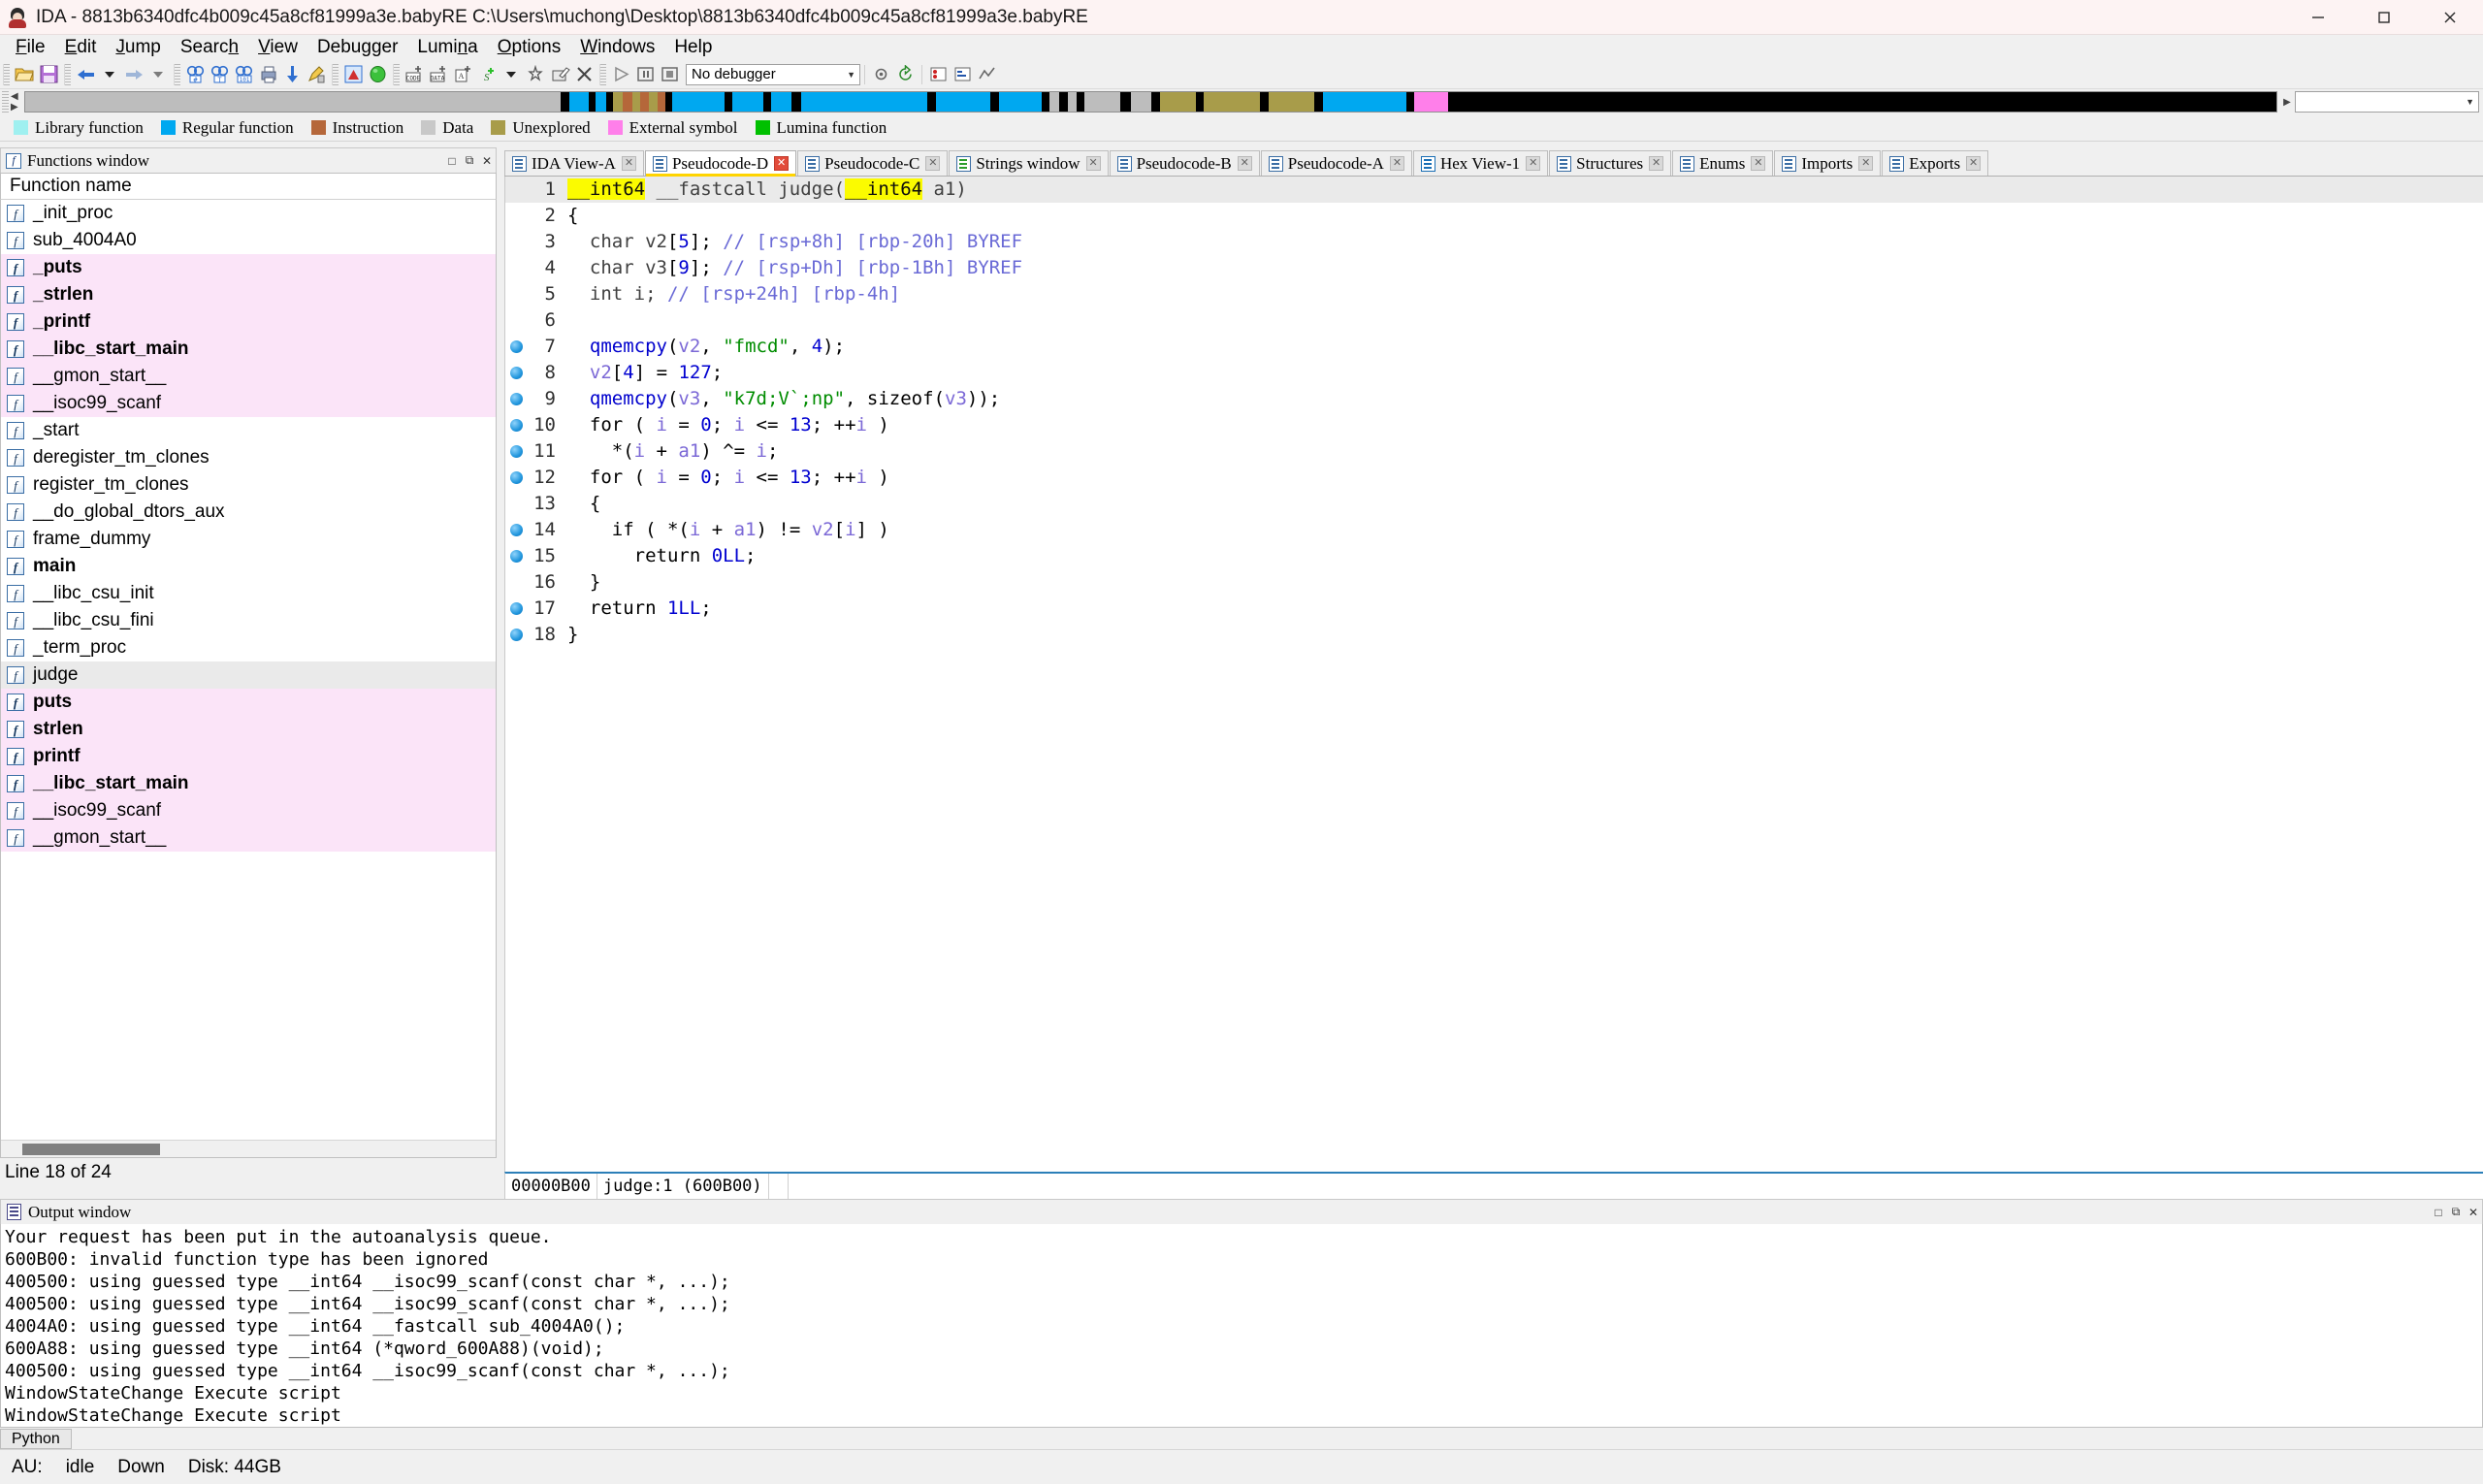  I want to click on forward-arrow-icon, so click(134, 74).